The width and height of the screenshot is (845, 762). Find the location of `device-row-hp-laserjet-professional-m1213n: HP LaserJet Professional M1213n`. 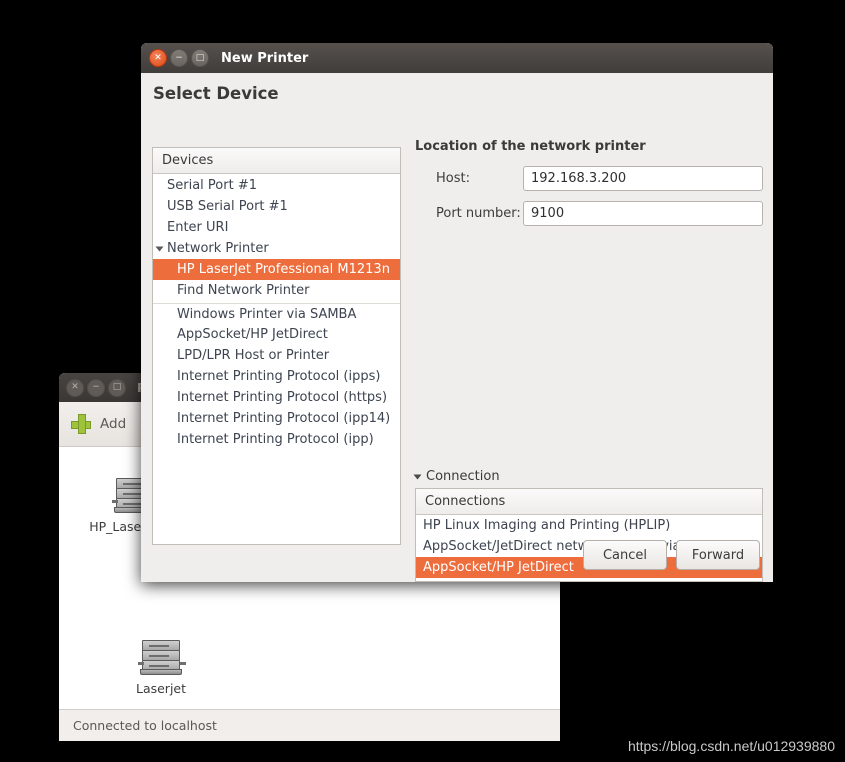

device-row-hp-laserjet-professional-m1213n: HP LaserJet Professional M1213n is located at coordinates (276, 269).